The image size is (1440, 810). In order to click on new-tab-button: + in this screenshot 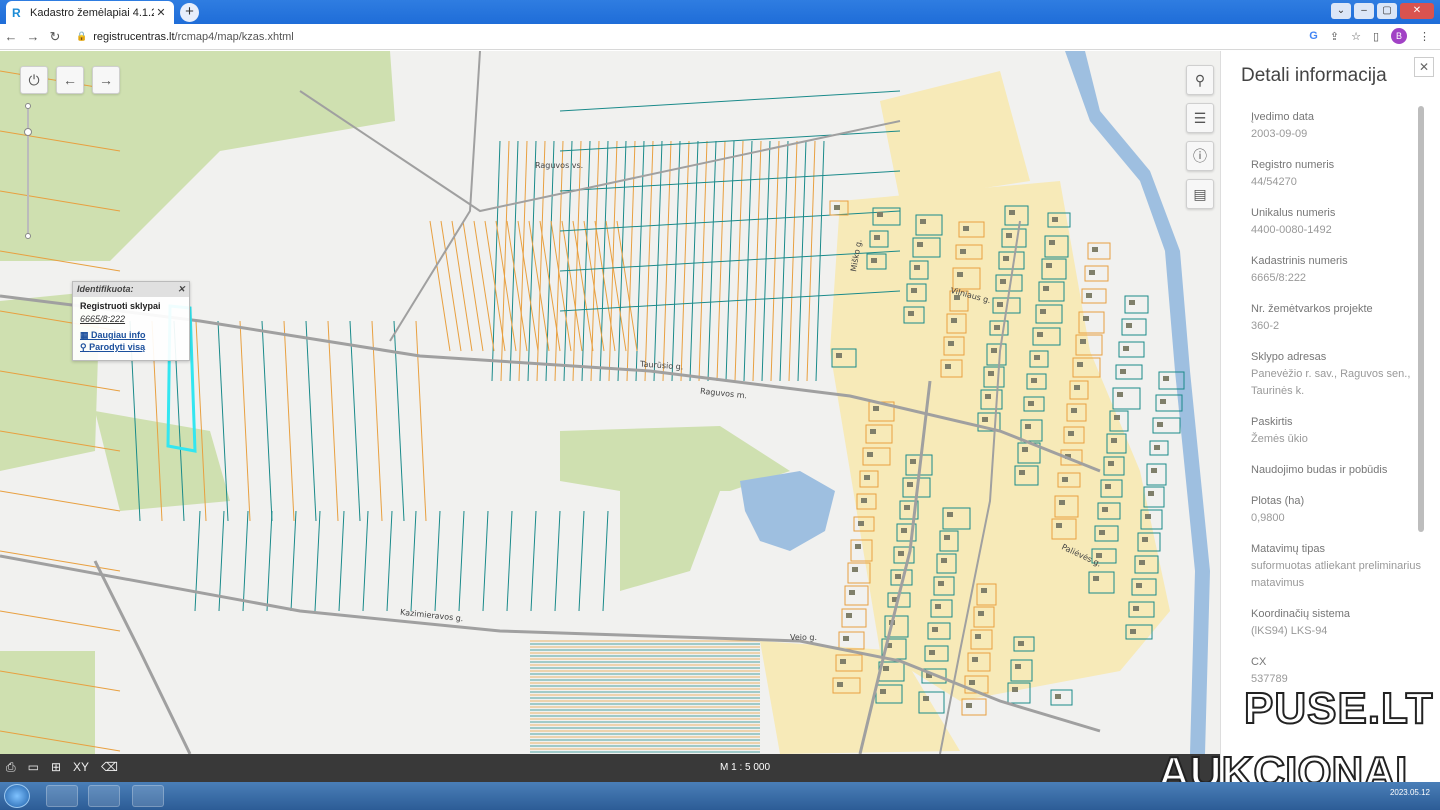, I will do `click(189, 12)`.